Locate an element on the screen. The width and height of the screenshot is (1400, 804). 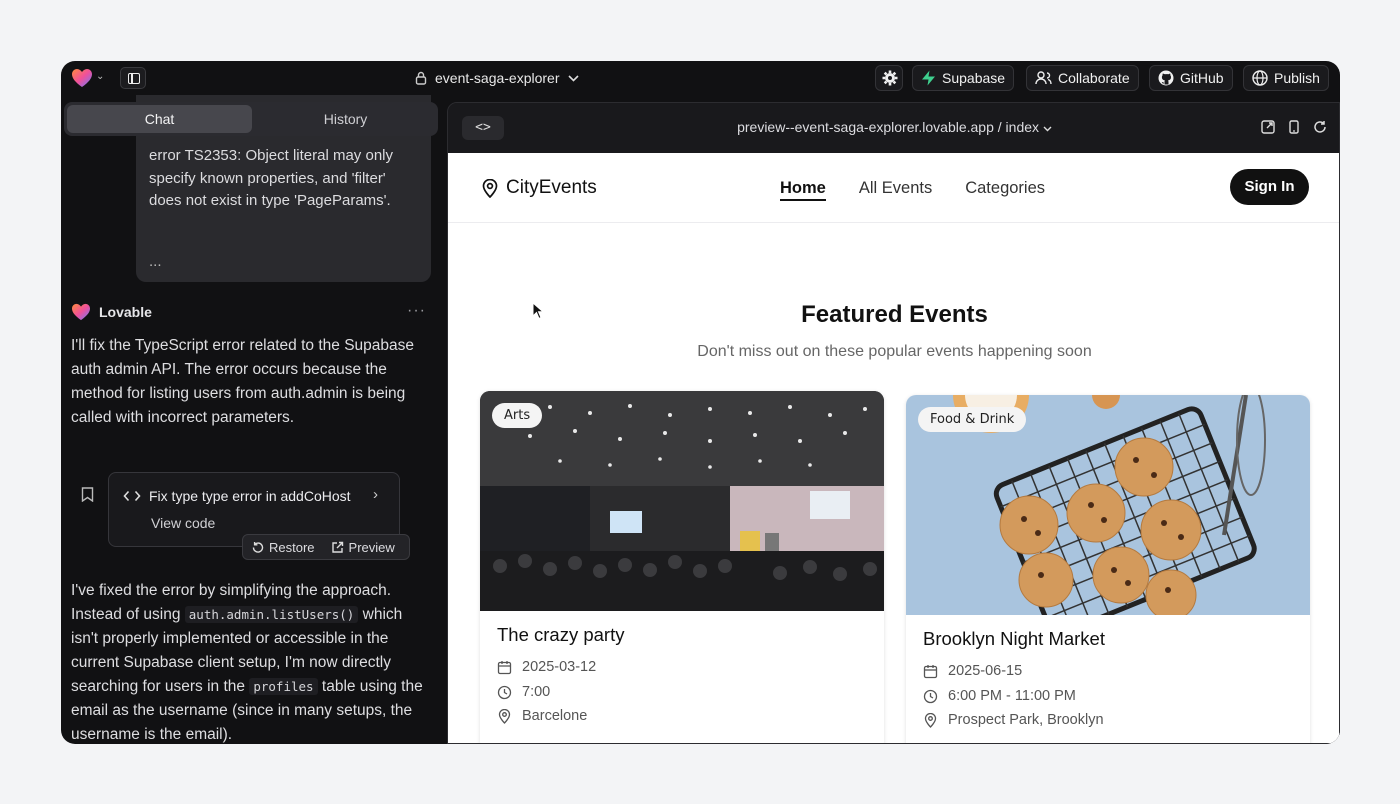
event-date-text: 2025-03-12 is located at coordinates (559, 667).